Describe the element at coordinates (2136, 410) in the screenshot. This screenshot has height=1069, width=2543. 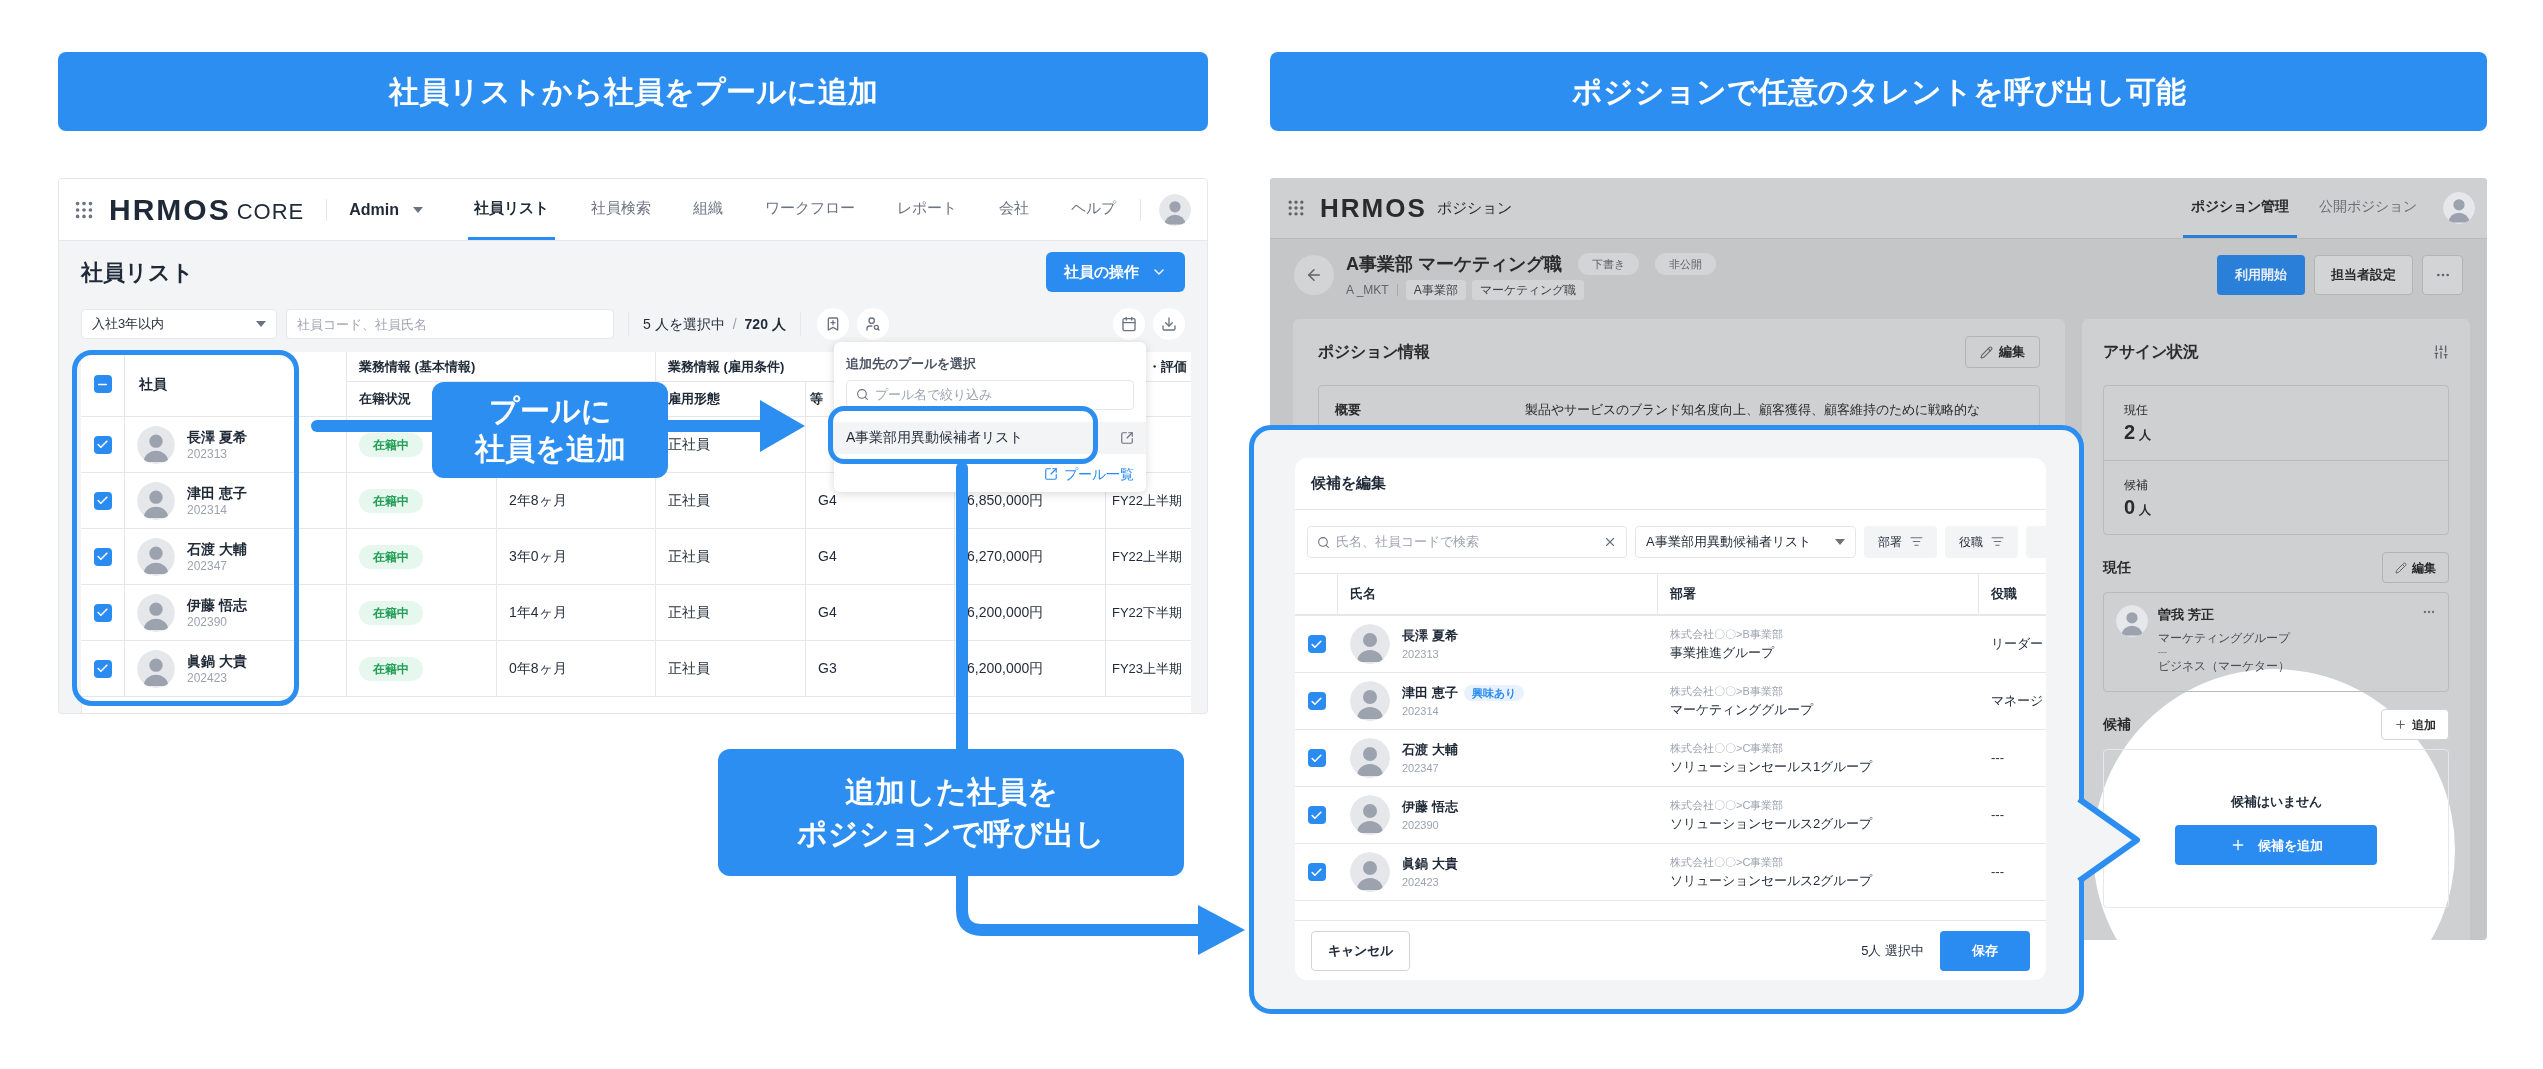
I see `stat-label: 現任` at that location.